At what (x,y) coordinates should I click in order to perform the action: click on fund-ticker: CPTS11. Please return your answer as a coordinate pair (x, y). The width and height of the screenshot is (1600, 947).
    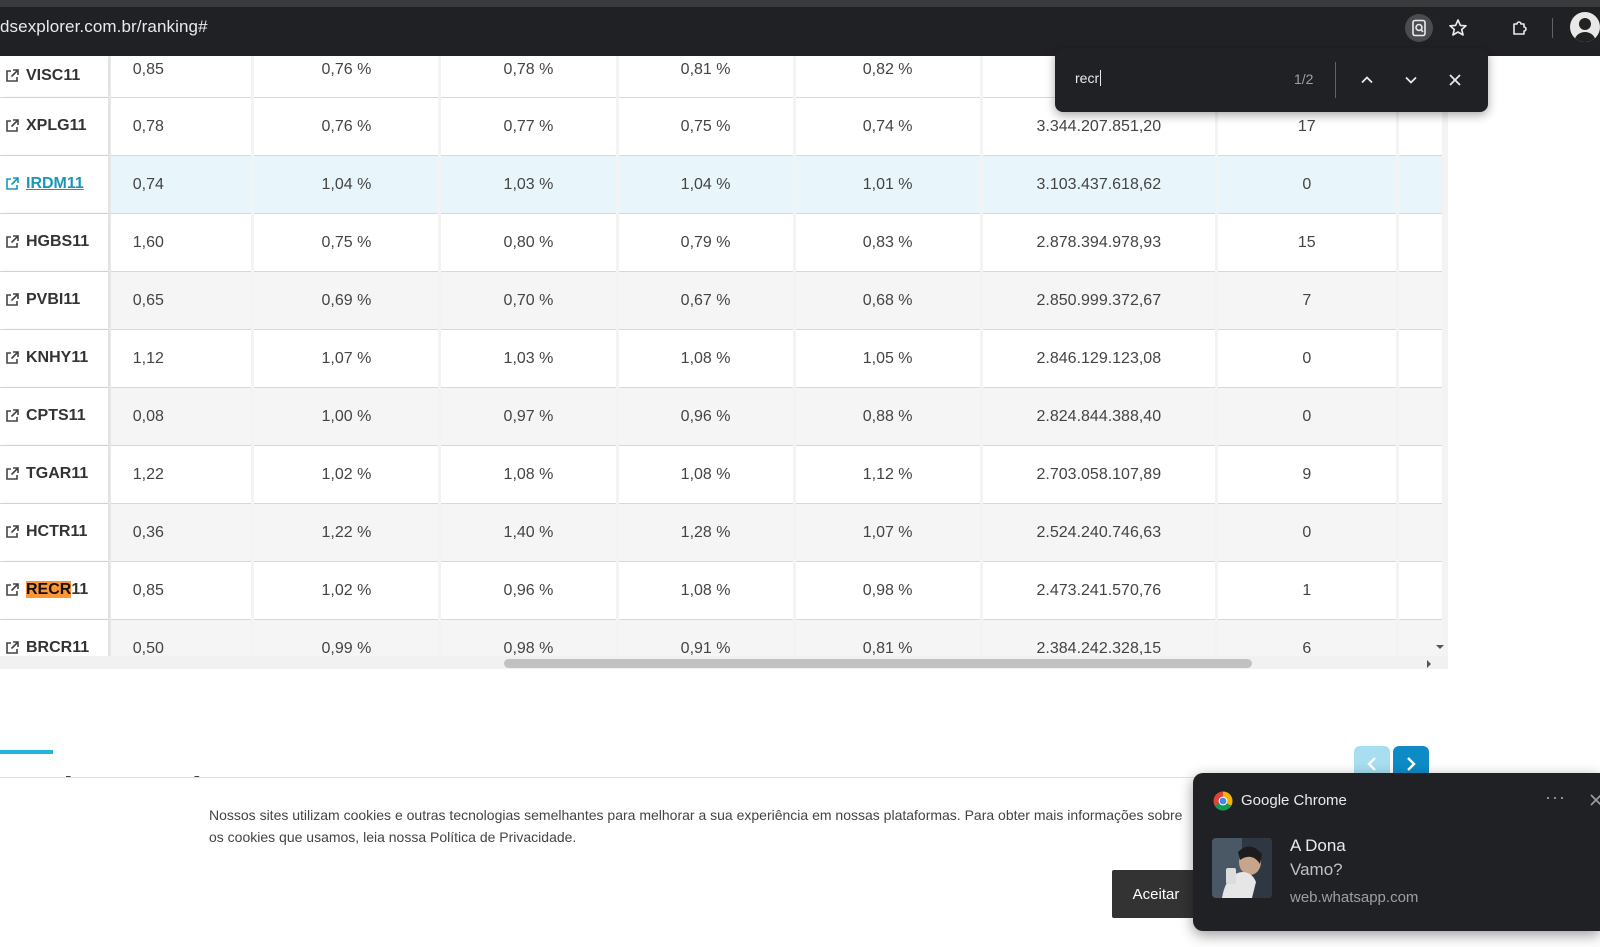
    Looking at the image, I should click on (56, 416).